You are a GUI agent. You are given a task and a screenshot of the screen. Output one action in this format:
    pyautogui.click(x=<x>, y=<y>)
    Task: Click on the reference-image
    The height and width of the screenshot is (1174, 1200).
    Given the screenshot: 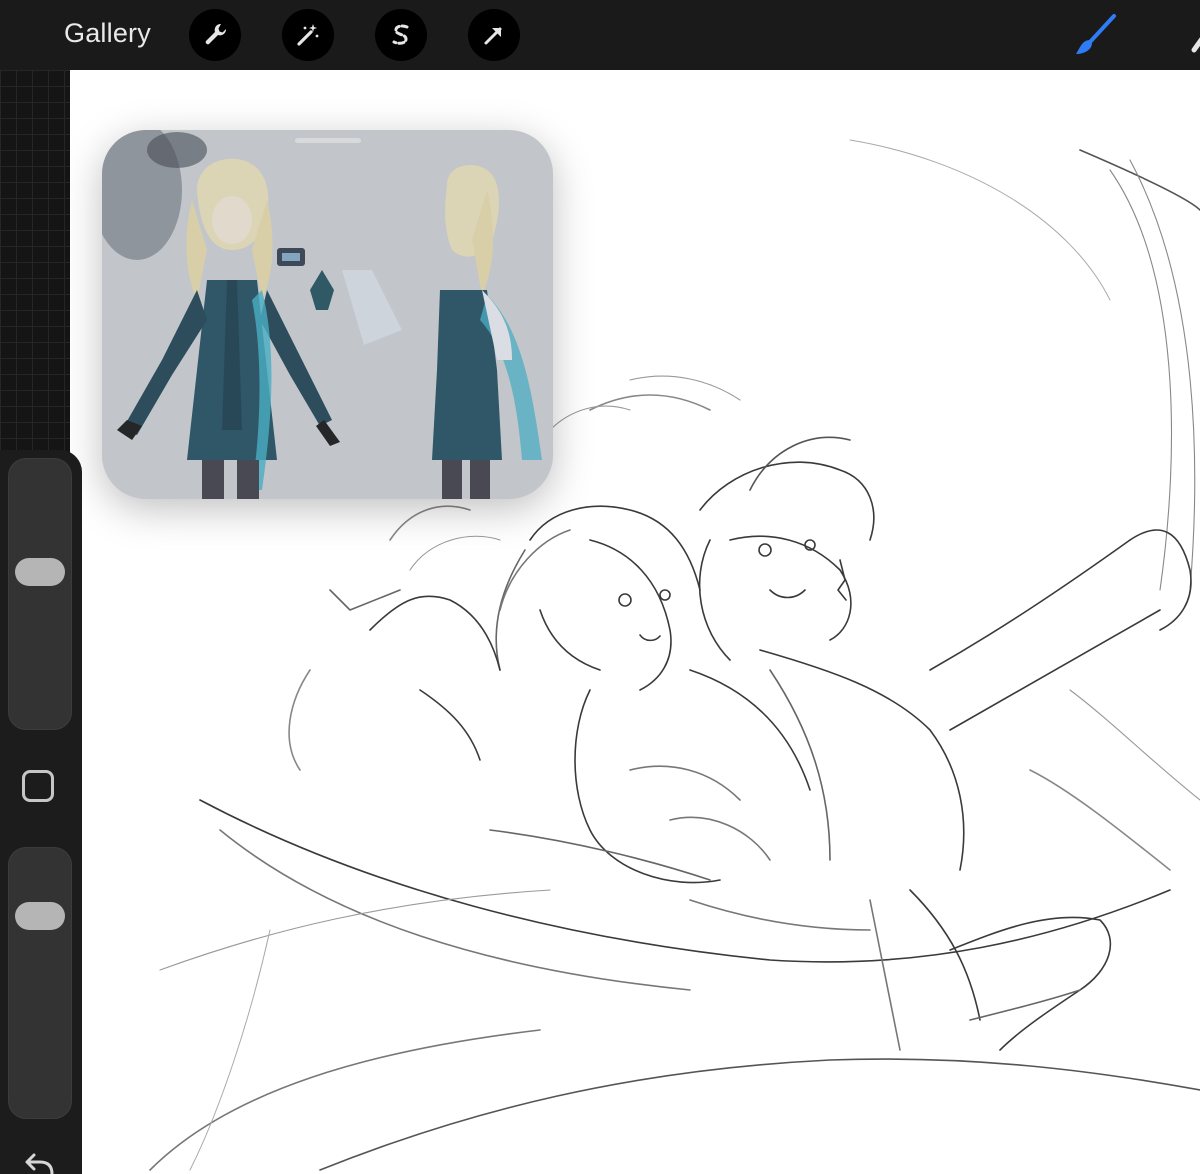 What is the action you would take?
    pyautogui.click(x=327, y=314)
    